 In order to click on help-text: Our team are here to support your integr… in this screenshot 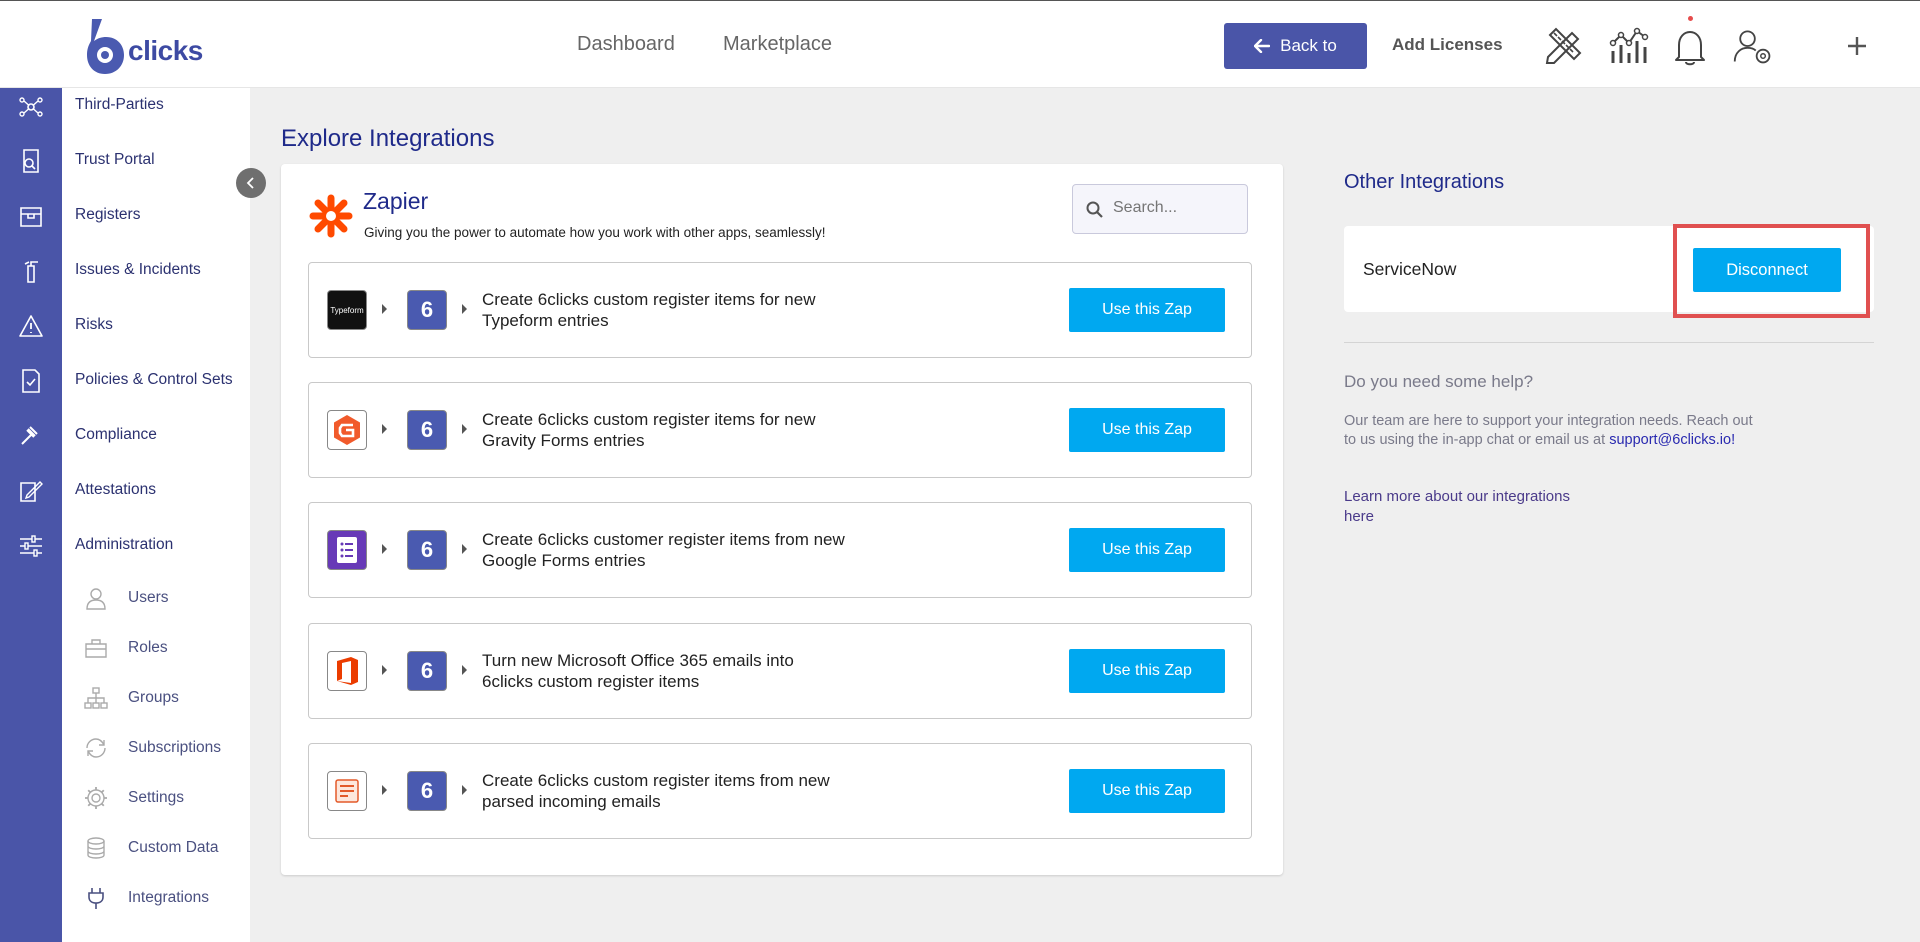, I will do `click(1549, 431)`.